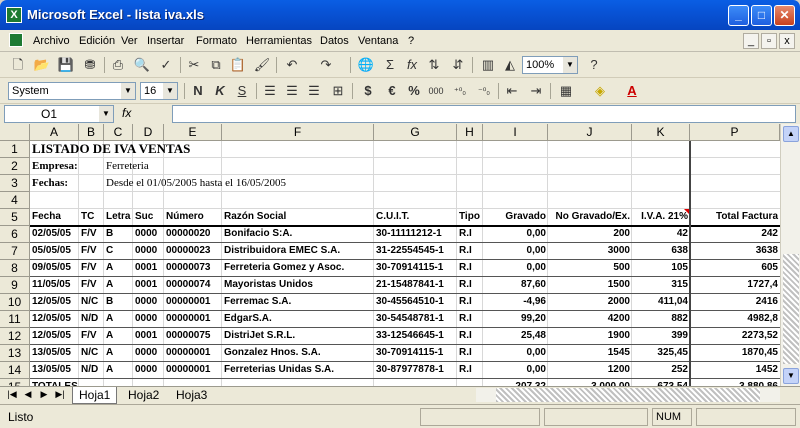 The image size is (800, 428). What do you see at coordinates (791, 376) in the screenshot?
I see `scroll-down-icon: ▼` at bounding box center [791, 376].